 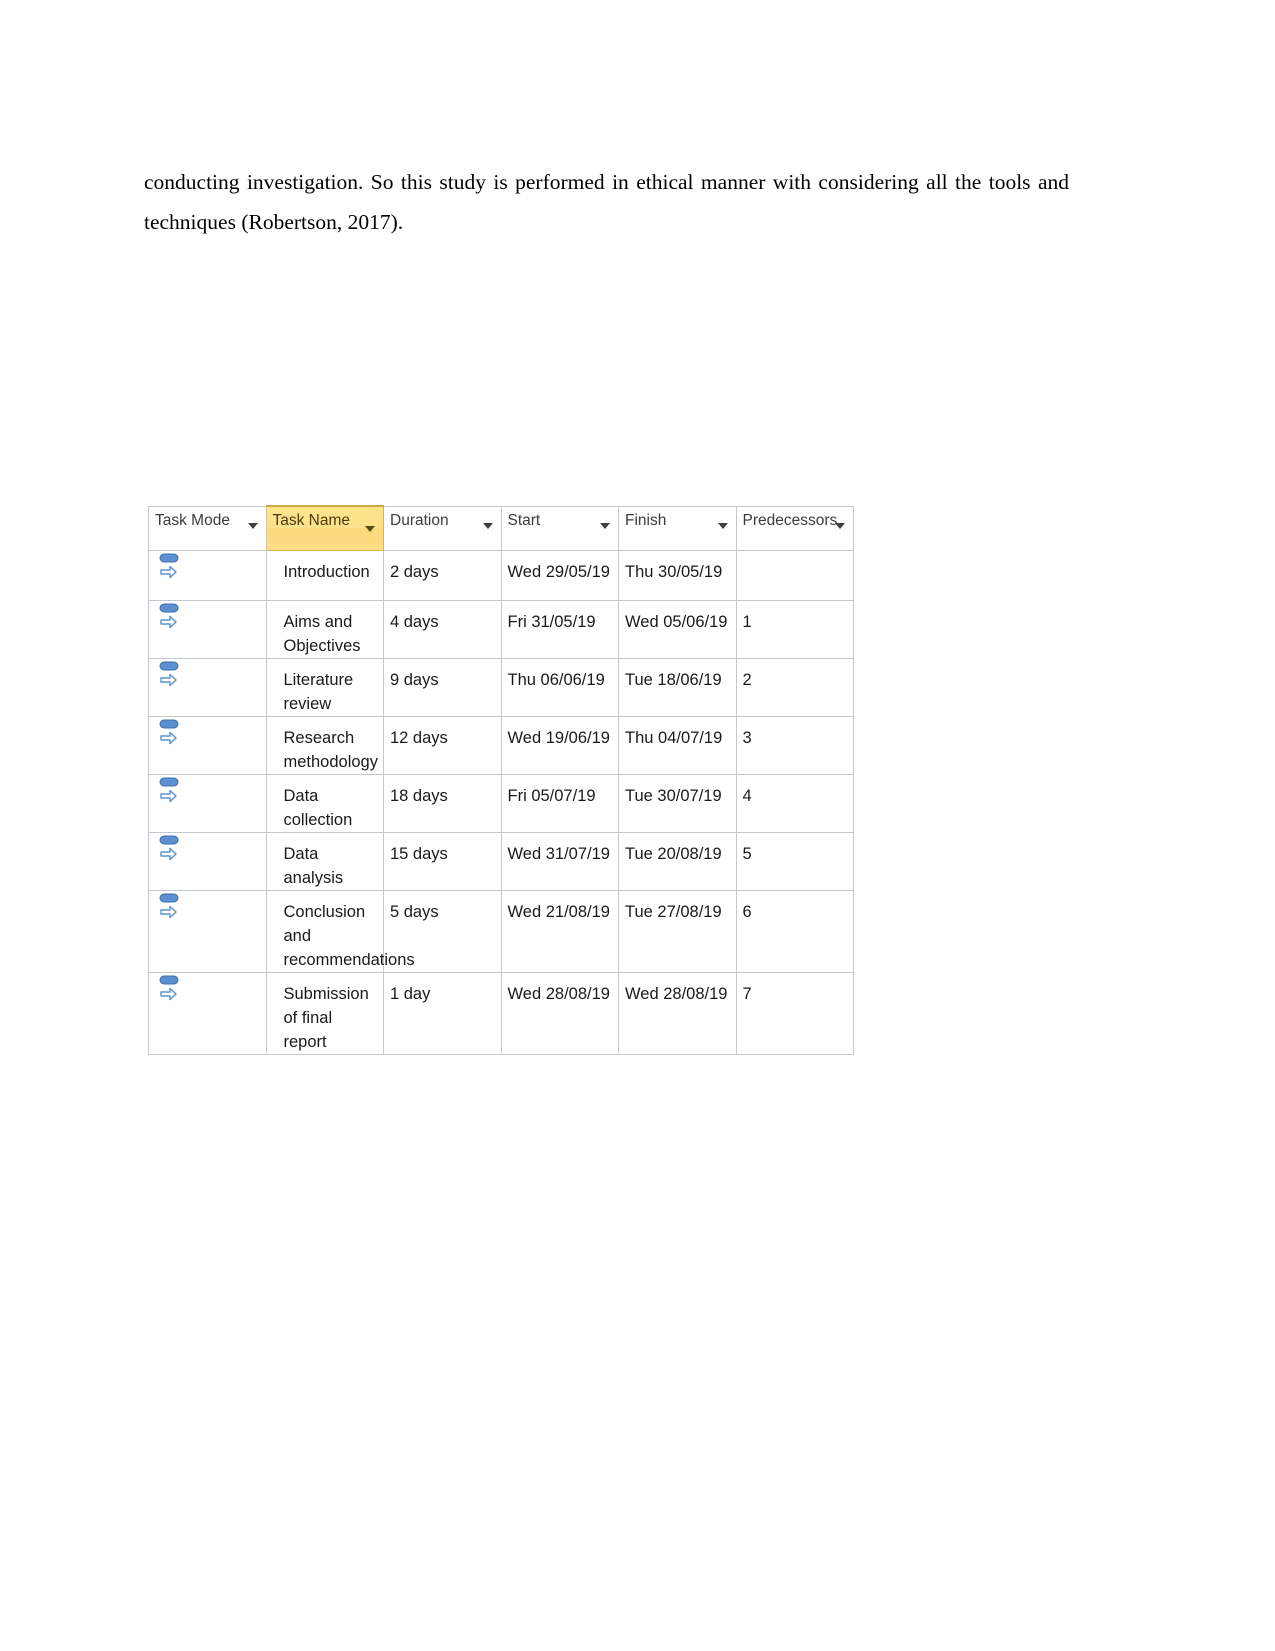 What do you see at coordinates (747, 737) in the screenshot?
I see `cell-predecessors-text: 3` at bounding box center [747, 737].